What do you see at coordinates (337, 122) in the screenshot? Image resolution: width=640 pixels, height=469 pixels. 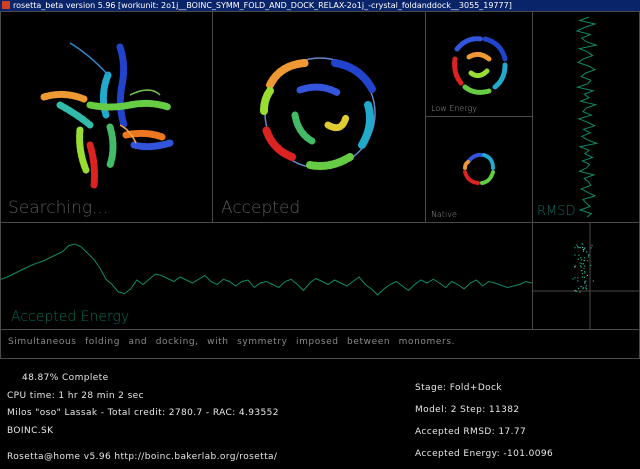 I see `helix-yellow-inner` at bounding box center [337, 122].